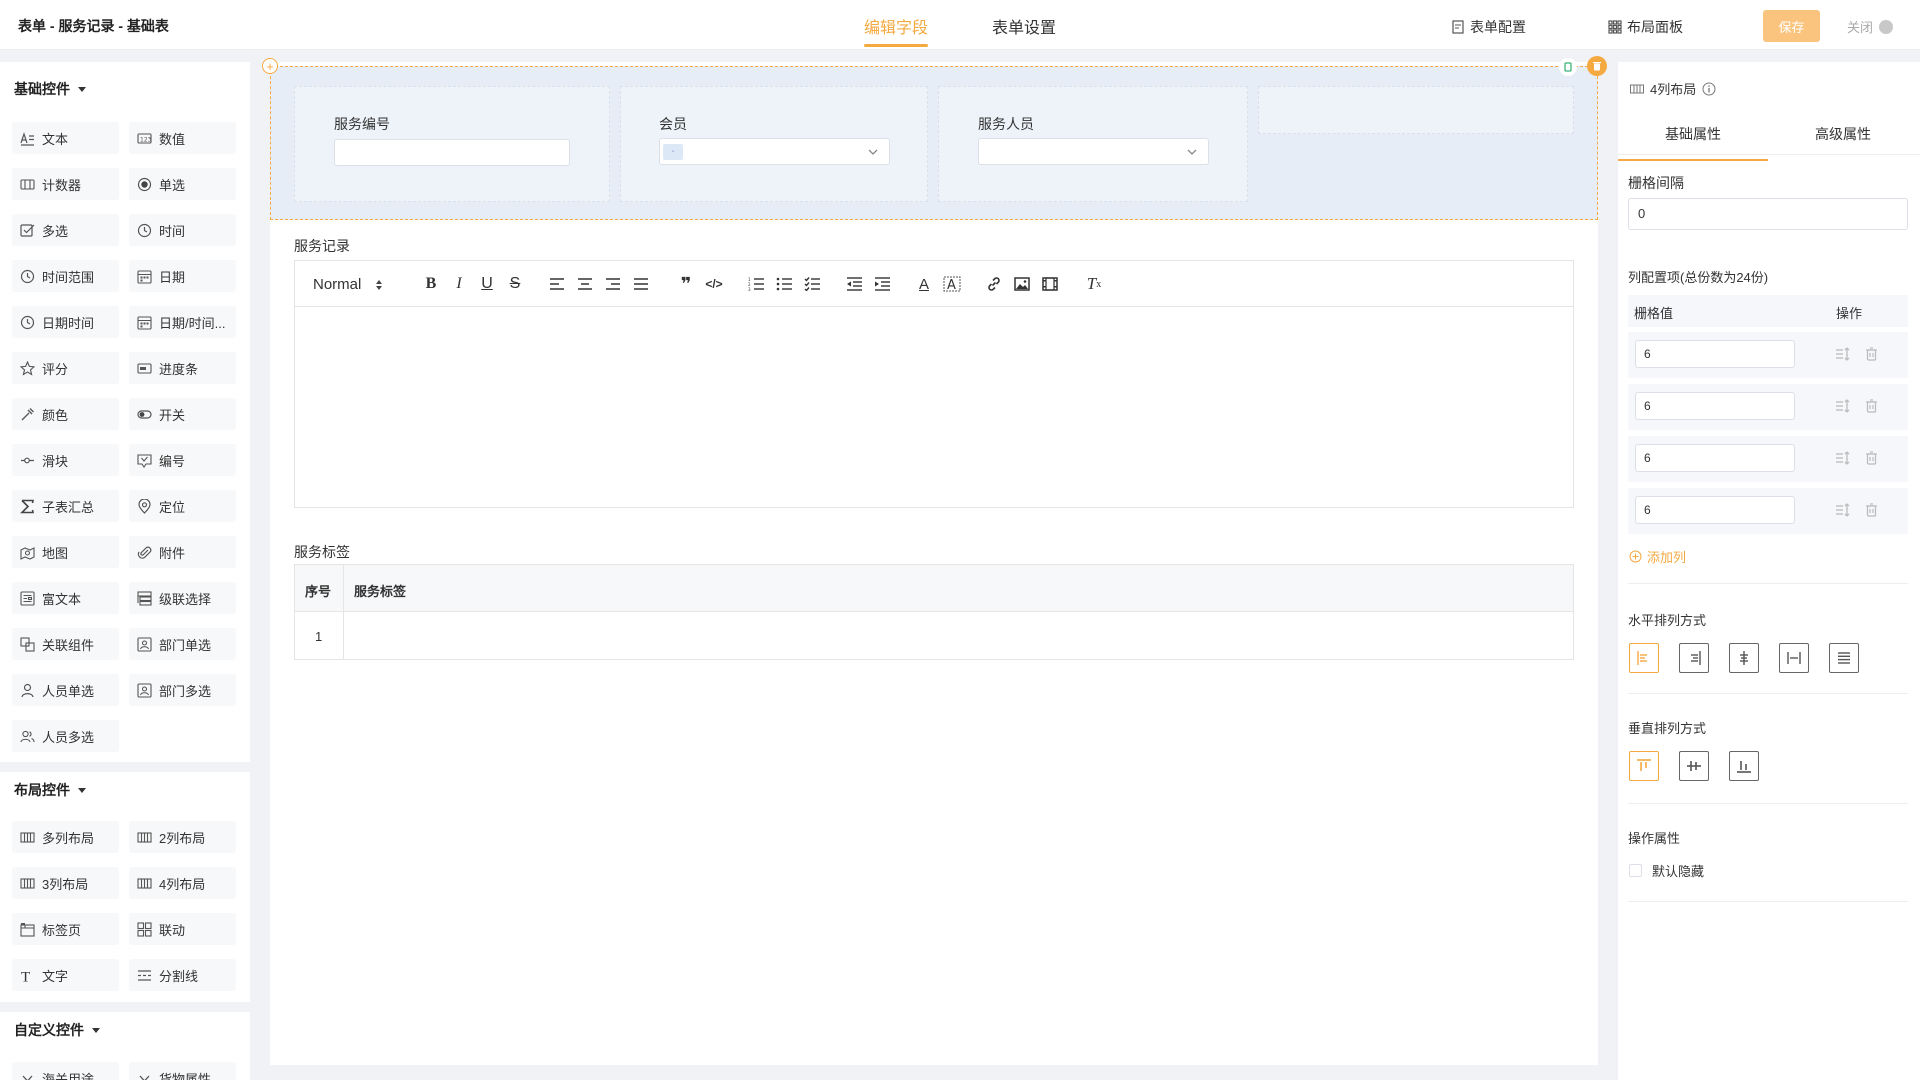 This screenshot has width=1920, height=1080. Describe the element at coordinates (182, 975) in the screenshot. I see `widget-divider: 分割线` at that location.